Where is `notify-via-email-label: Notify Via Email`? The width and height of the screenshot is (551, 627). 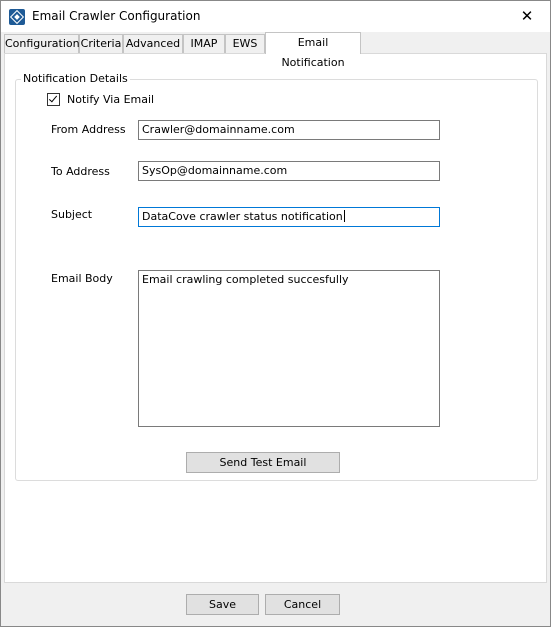 notify-via-email-label: Notify Via Email is located at coordinates (110, 99).